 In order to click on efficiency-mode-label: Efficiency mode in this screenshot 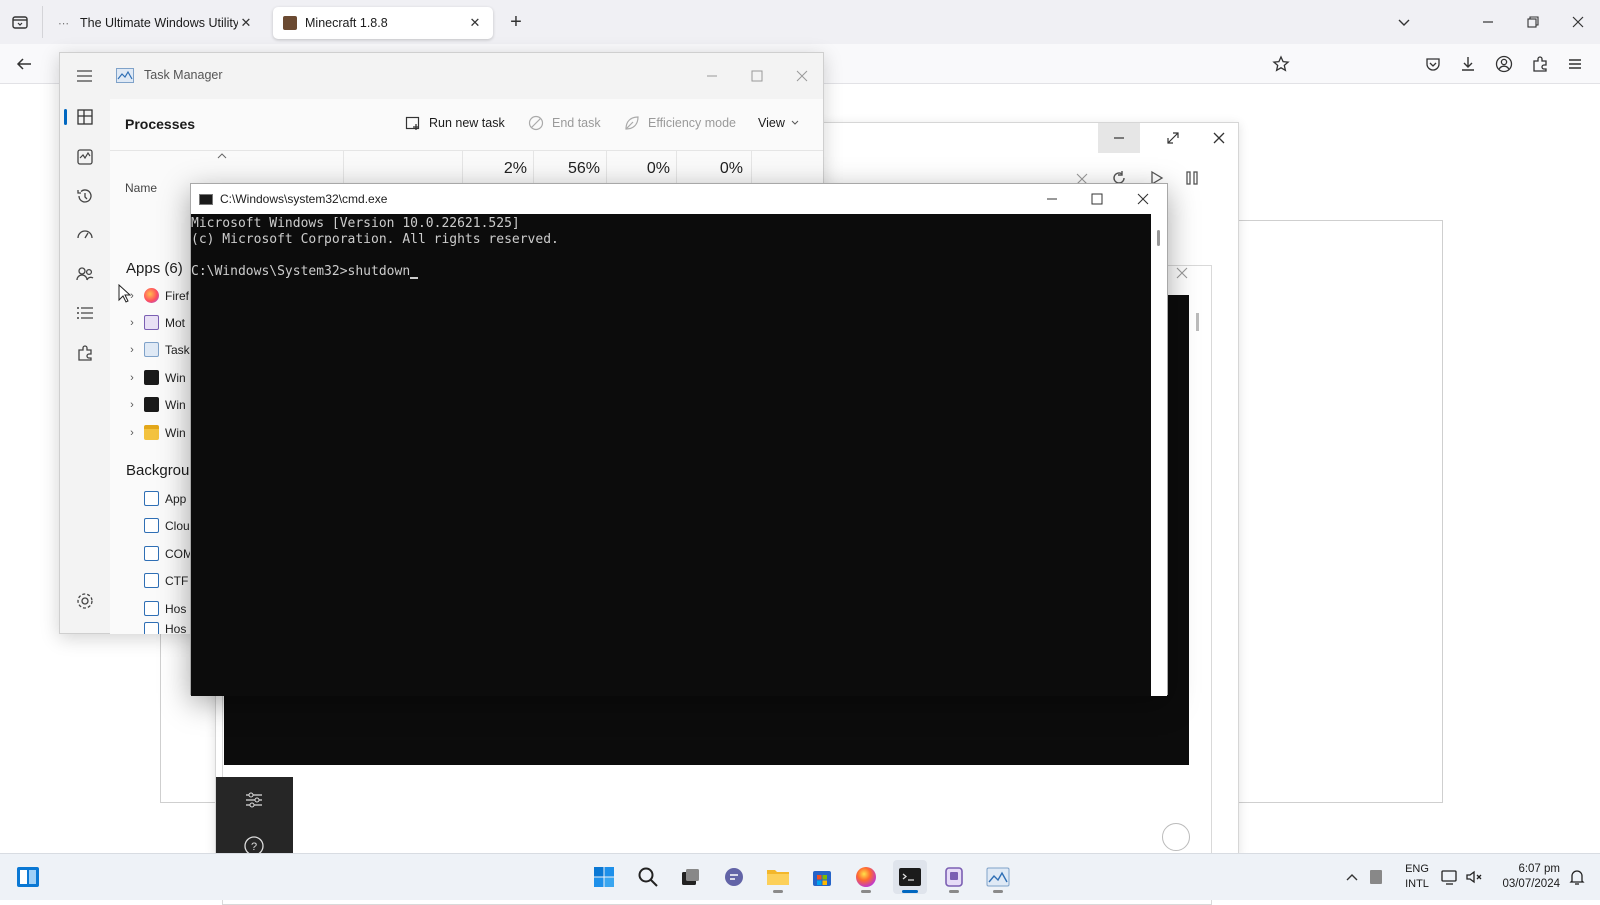, I will do `click(692, 123)`.